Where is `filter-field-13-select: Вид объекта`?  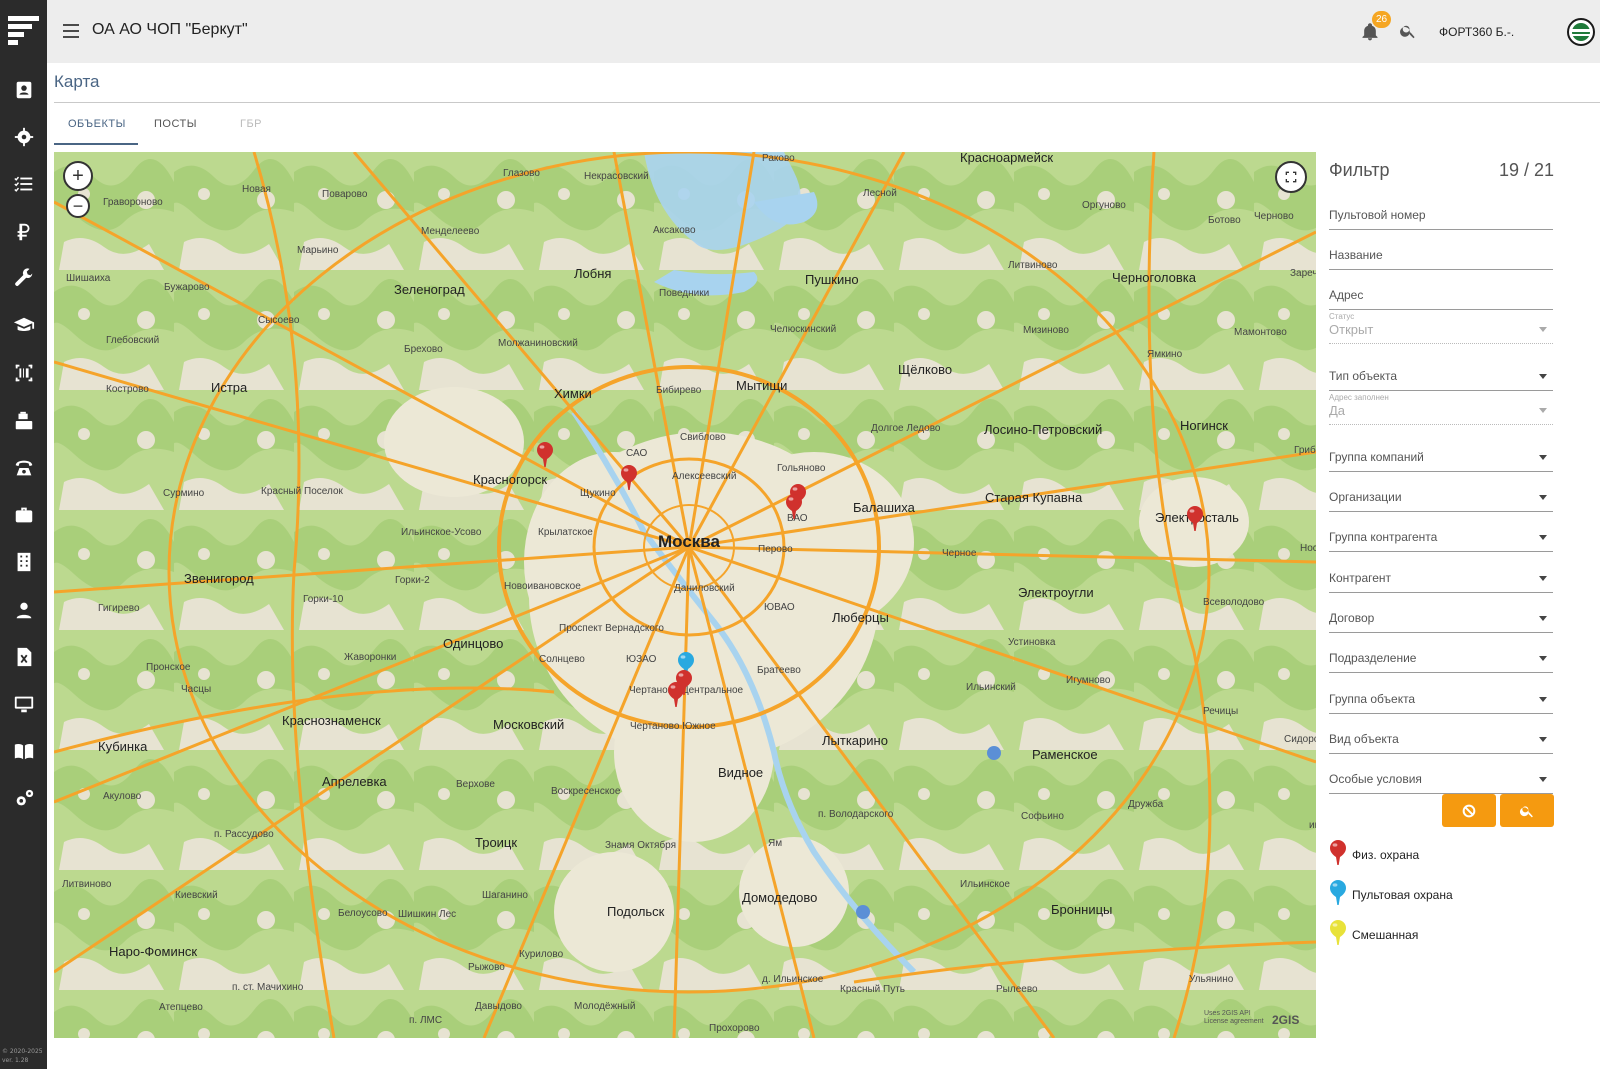 filter-field-13-select: Вид объекта is located at coordinates (1441, 737).